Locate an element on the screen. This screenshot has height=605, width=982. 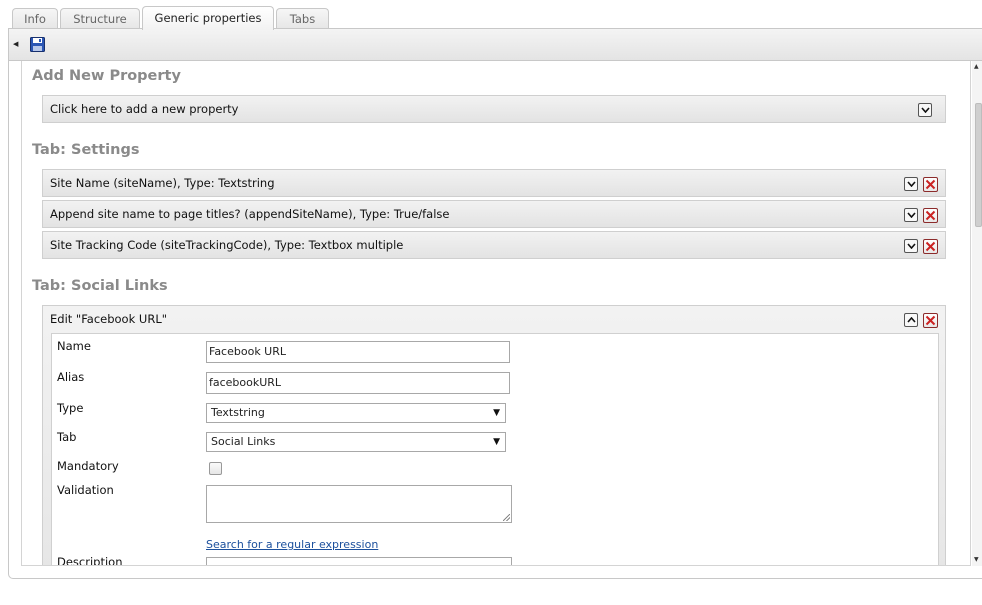
tab-generic-properties: Generic properties is located at coordinates (208, 18).